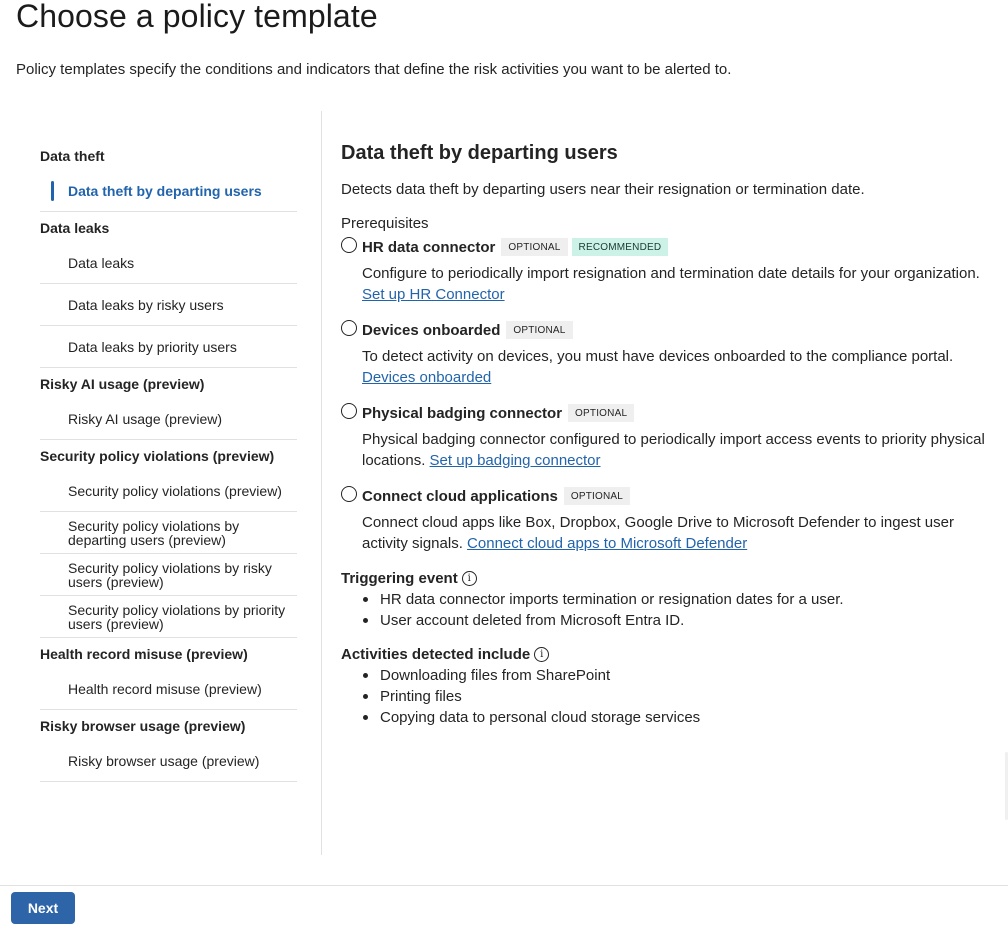  What do you see at coordinates (165, 688) in the screenshot?
I see `nav-item-label: Health record misuse (preview)` at bounding box center [165, 688].